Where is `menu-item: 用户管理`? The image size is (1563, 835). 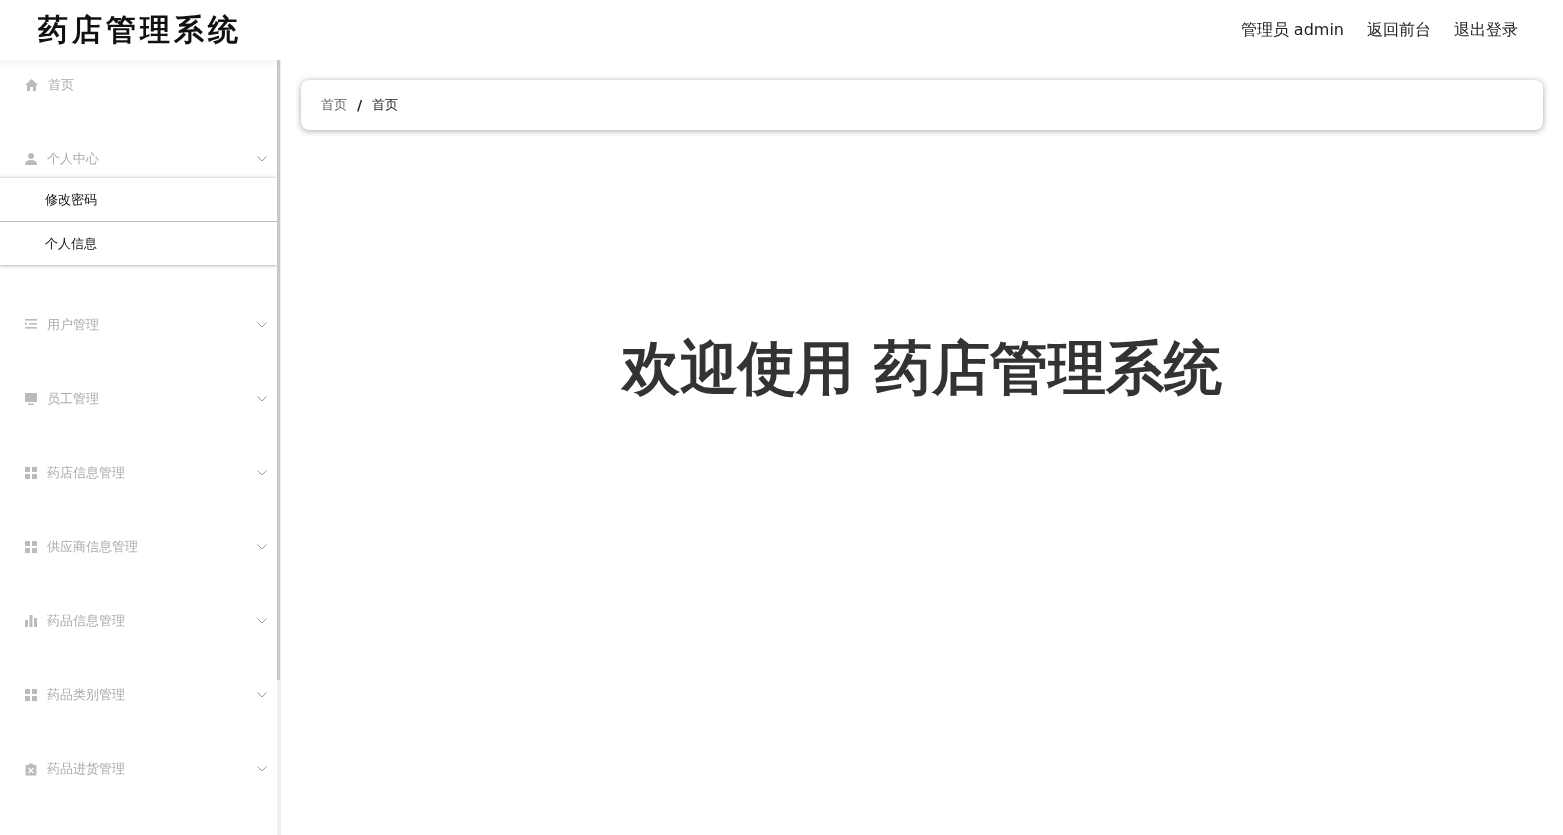
menu-item: 用户管理 is located at coordinates (138, 337).